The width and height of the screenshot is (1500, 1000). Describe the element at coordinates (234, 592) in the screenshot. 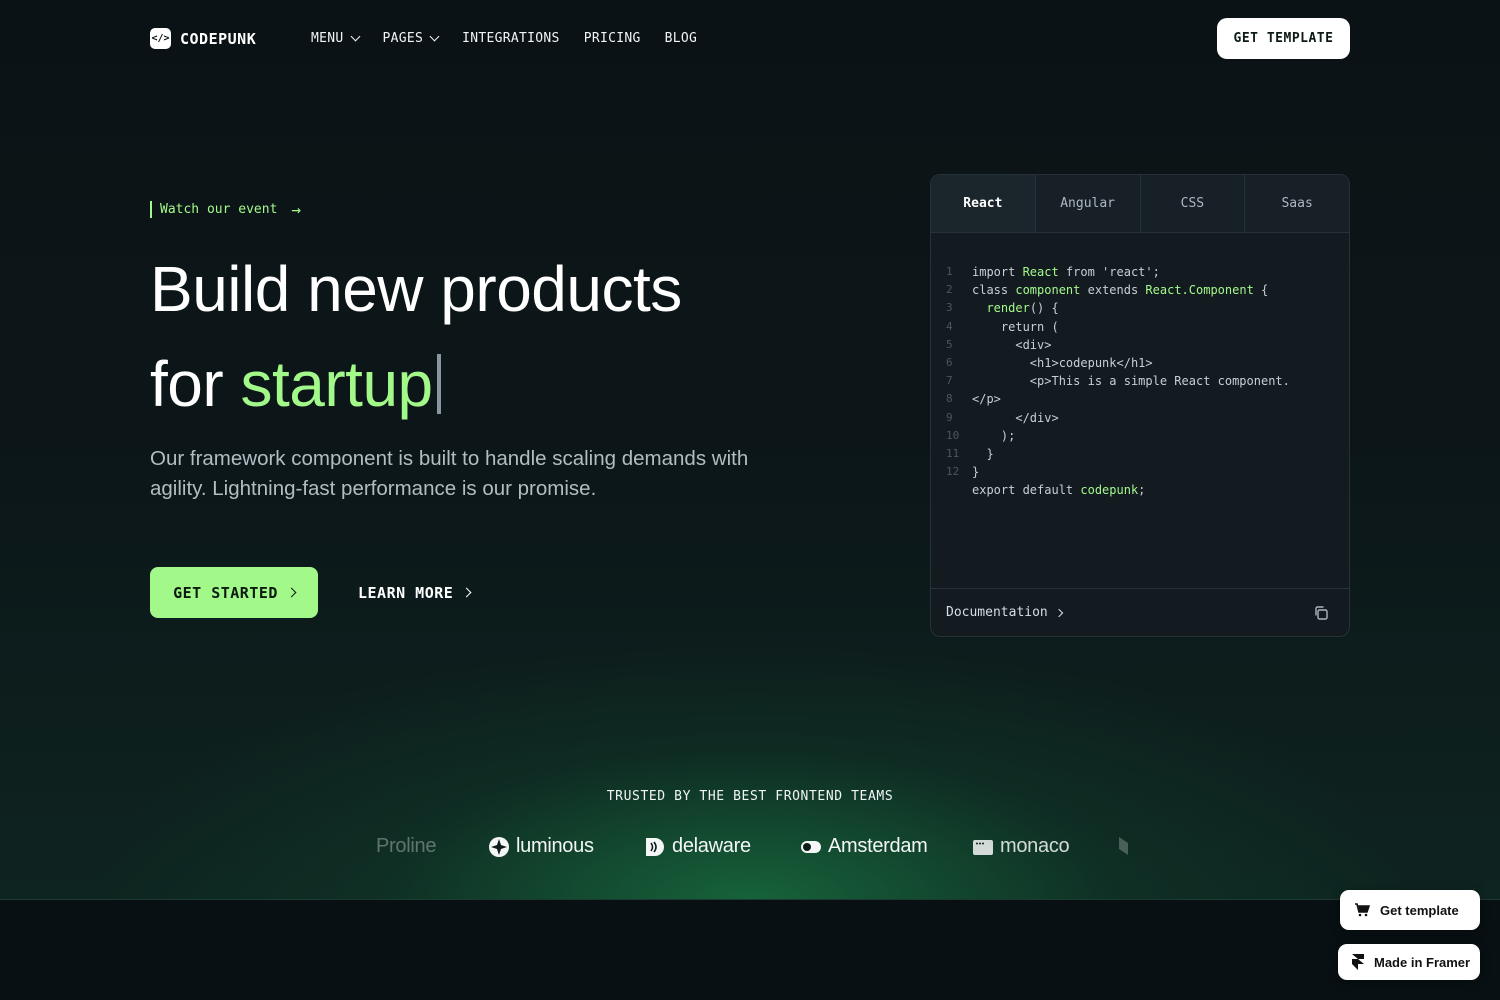

I see `get-started-button: GET STARTED` at that location.